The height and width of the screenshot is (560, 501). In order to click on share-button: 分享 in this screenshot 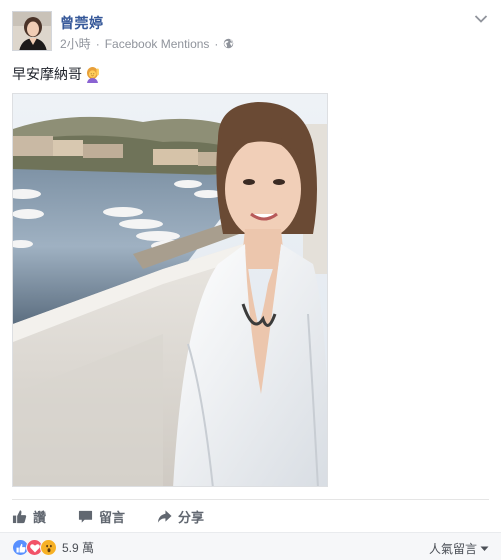, I will do `click(180, 516)`.